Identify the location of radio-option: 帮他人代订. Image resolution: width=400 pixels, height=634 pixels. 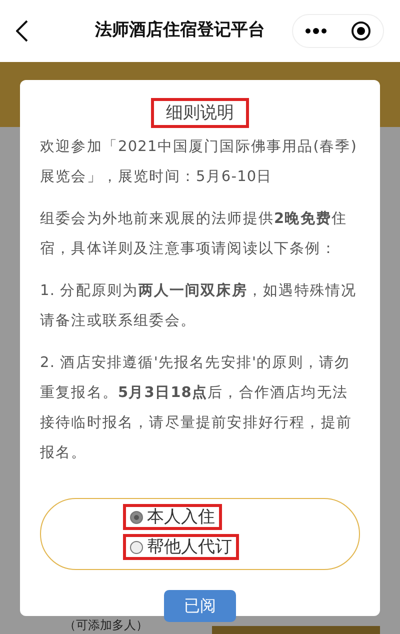
(181, 547).